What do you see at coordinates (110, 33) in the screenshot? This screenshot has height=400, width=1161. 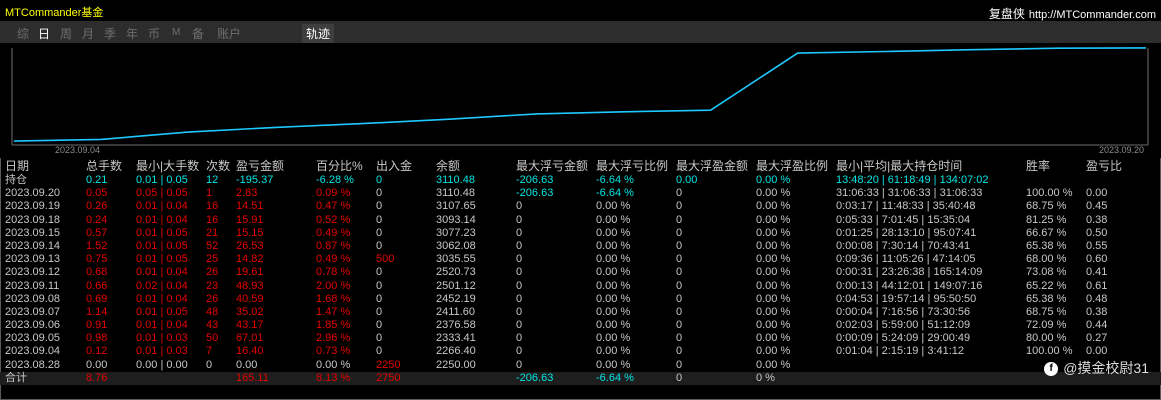 I see `tab-quarter: 季` at bounding box center [110, 33].